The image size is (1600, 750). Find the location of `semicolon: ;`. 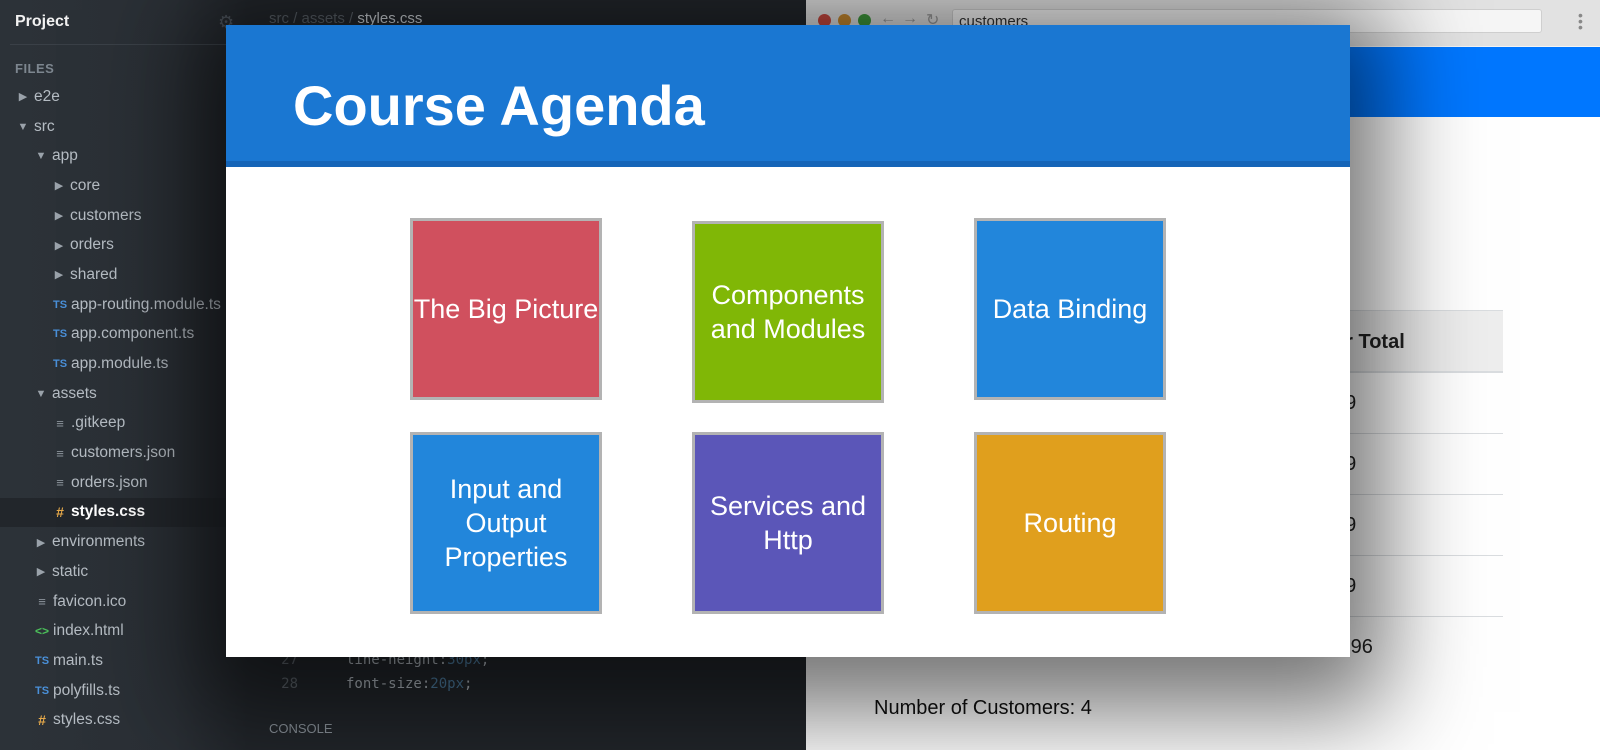

semicolon: ; is located at coordinates (468, 684).